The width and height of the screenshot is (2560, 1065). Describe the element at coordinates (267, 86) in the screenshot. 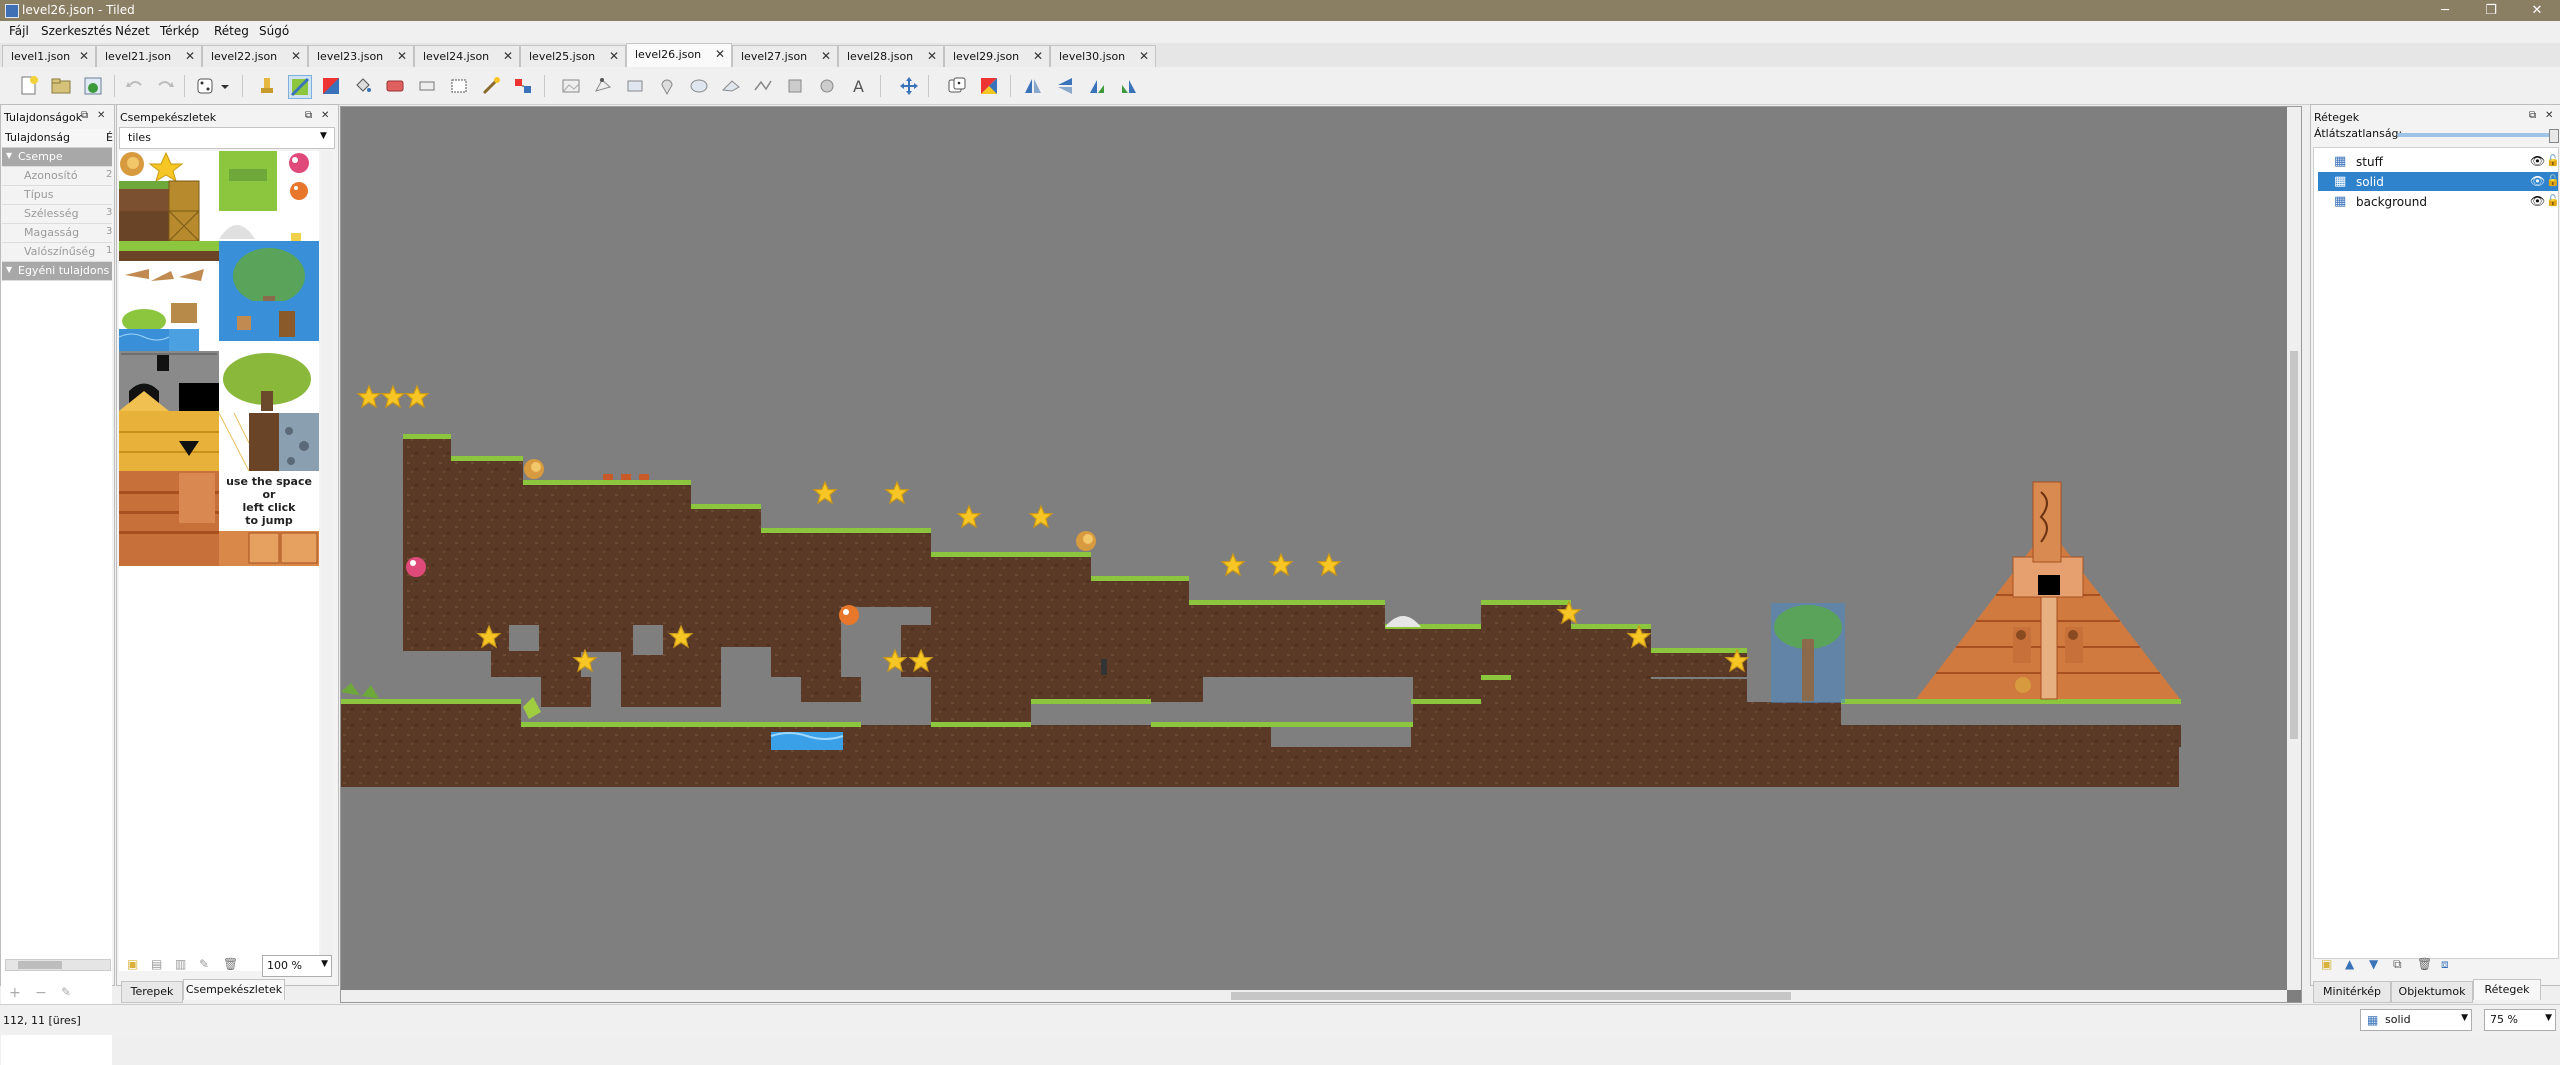

I see `stamp-brush-icon` at that location.